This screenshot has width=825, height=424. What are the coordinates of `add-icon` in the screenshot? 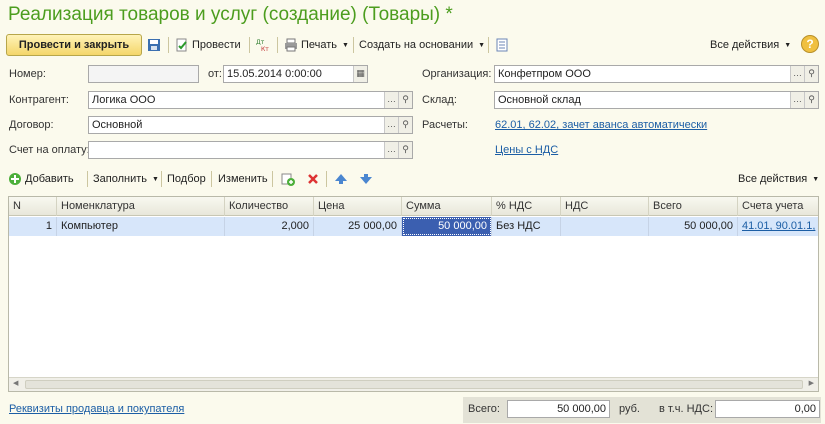 It's located at (15, 179).